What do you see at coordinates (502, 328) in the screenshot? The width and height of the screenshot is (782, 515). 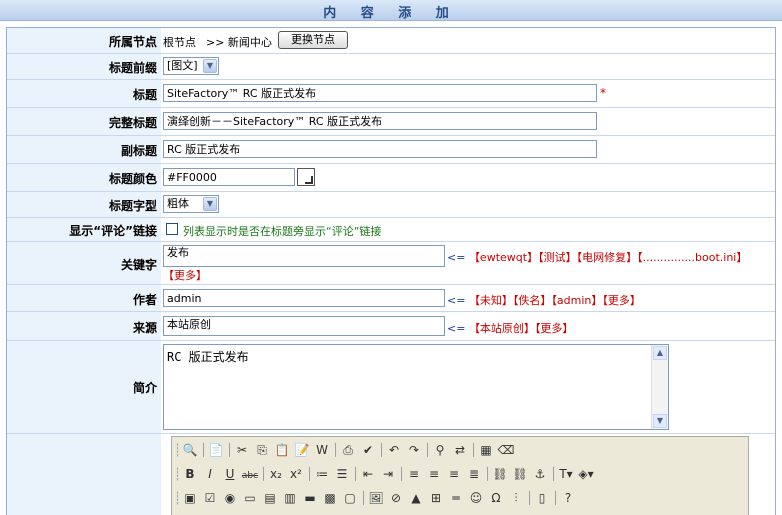 I see `source-suggestion: 【本站原创】` at bounding box center [502, 328].